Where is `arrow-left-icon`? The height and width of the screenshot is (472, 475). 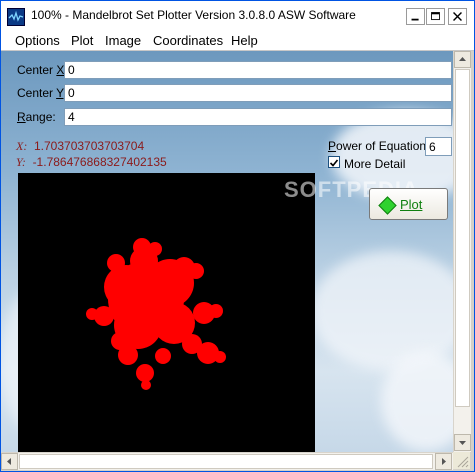
arrow-left-icon is located at coordinates (9, 461).